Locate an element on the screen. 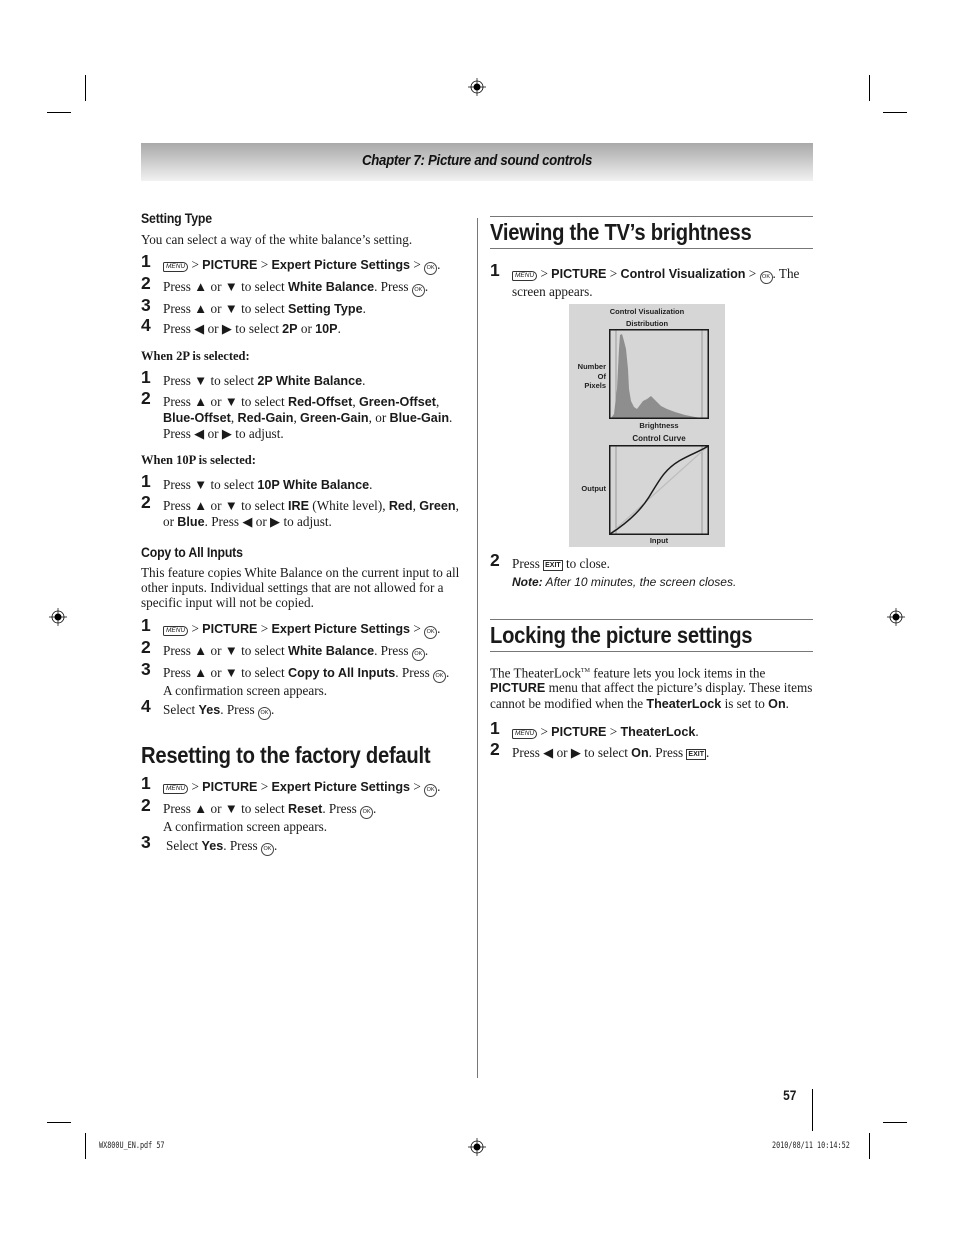  locking-heading: Locking the picture settings is located at coordinates (621, 635).